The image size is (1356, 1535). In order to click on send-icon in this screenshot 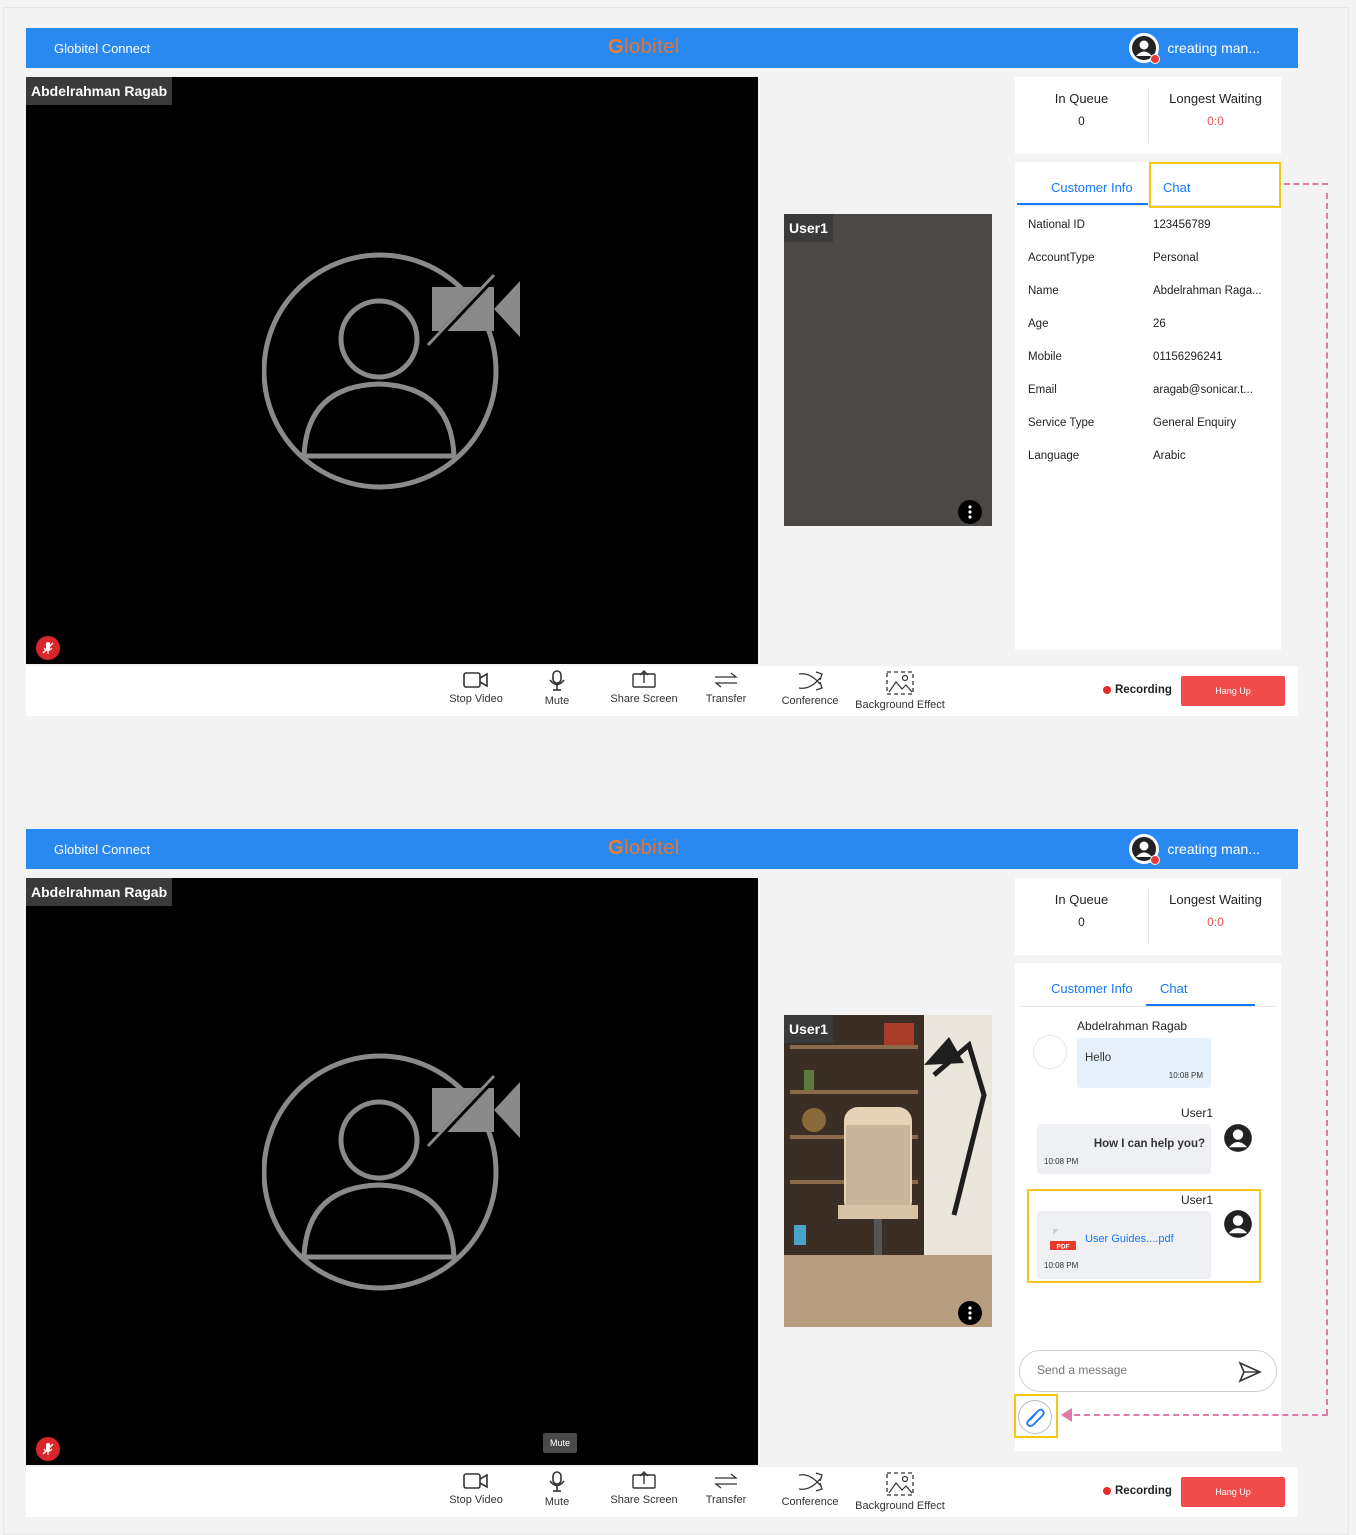, I will do `click(1250, 1372)`.